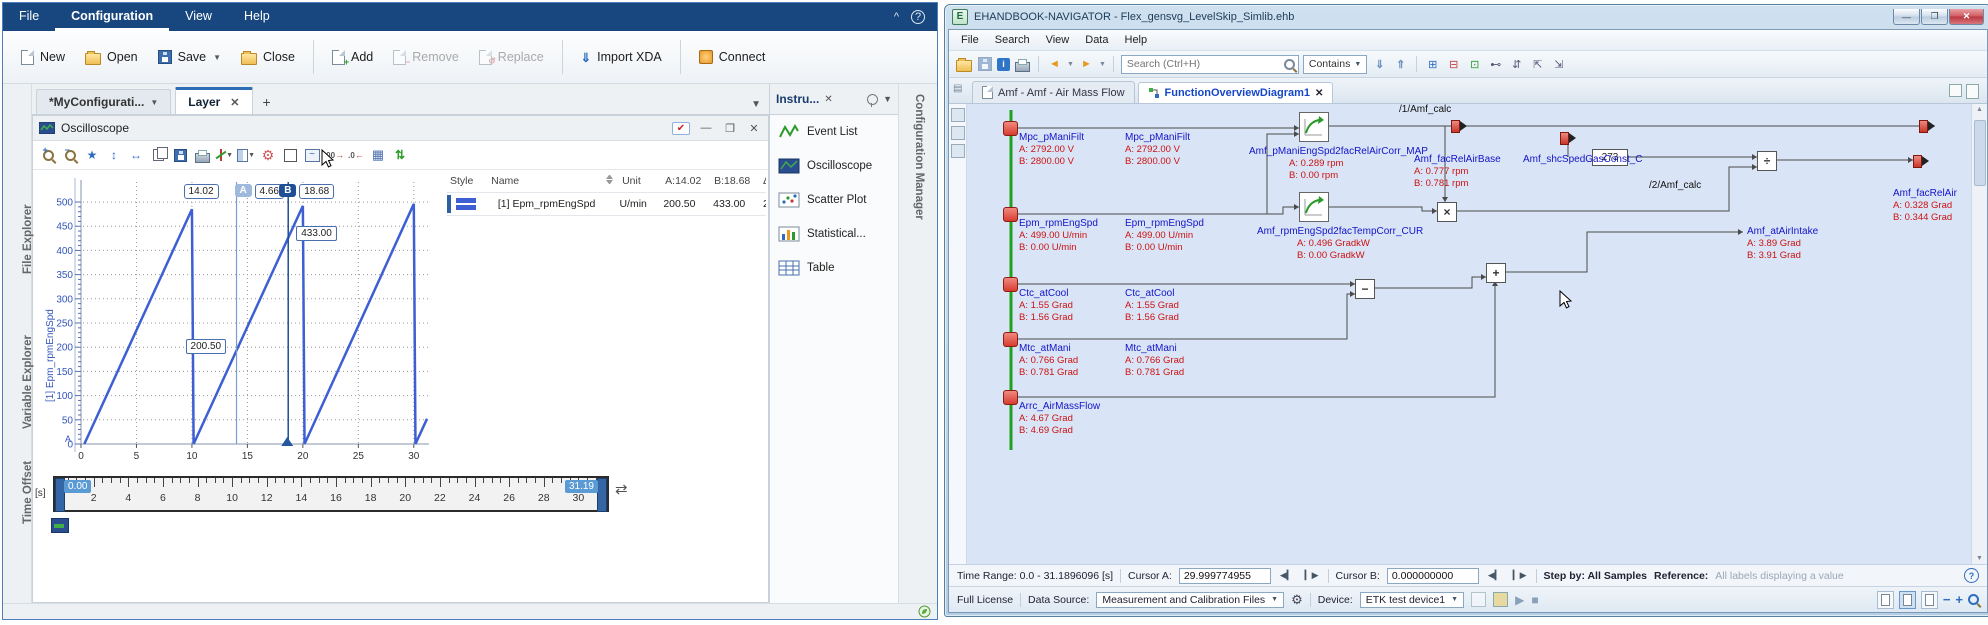  What do you see at coordinates (609, 179) in the screenshot?
I see `sort-icon` at bounding box center [609, 179].